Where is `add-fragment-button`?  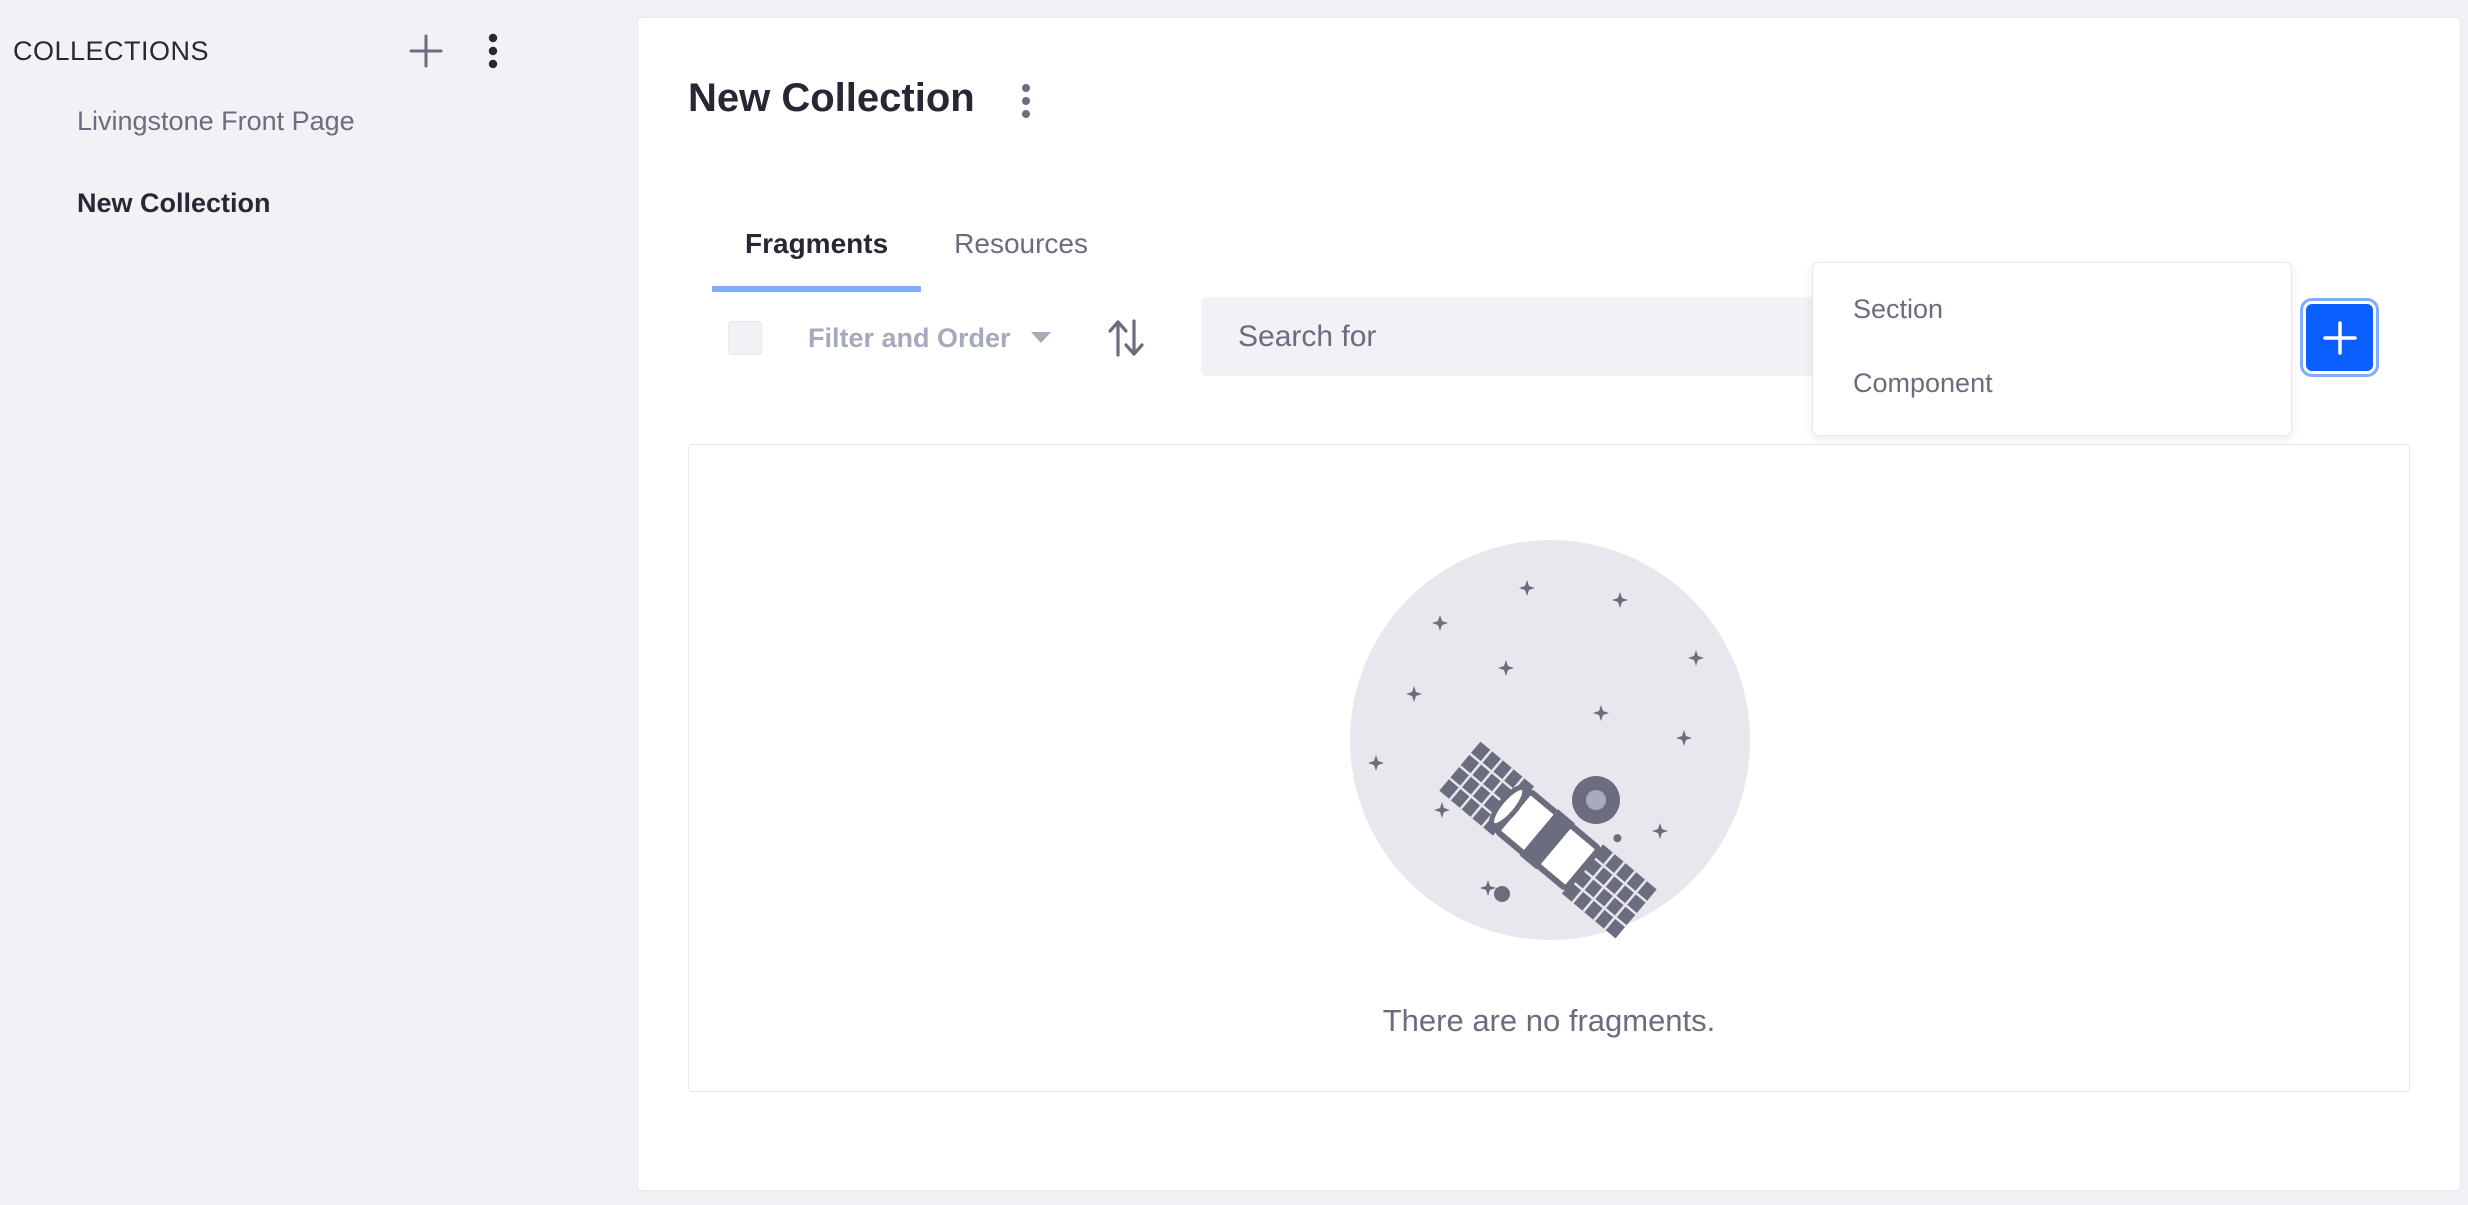 add-fragment-button is located at coordinates (2339, 337).